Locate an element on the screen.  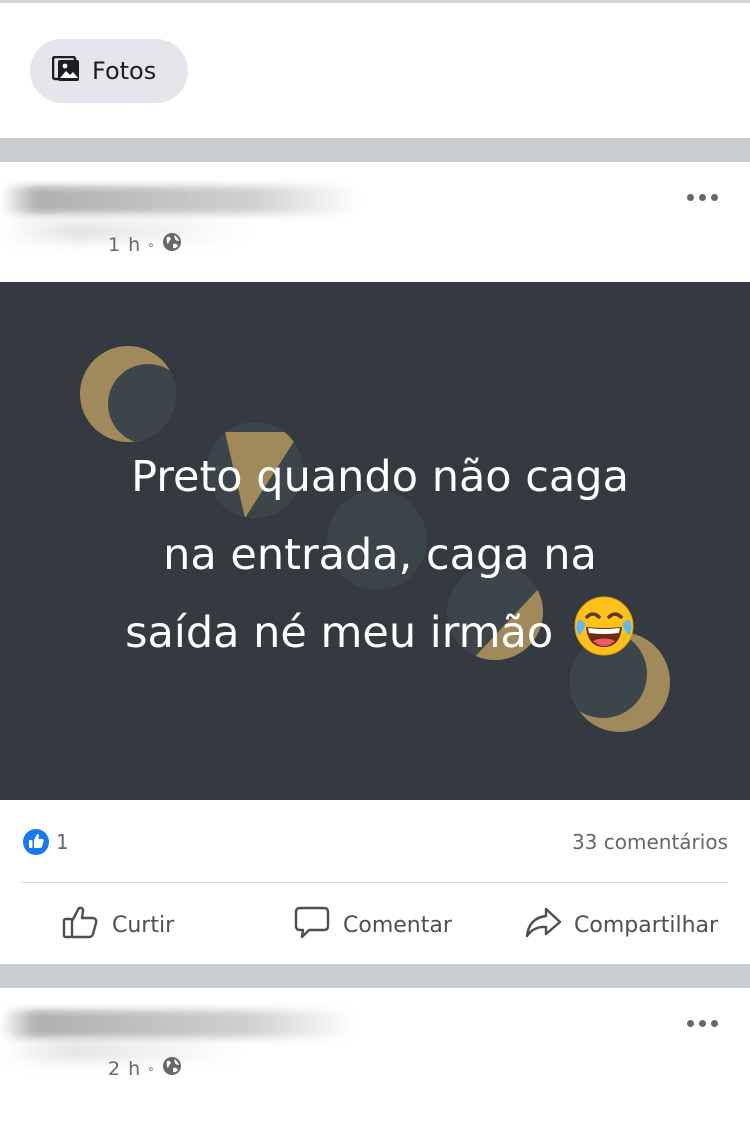
comment-icon is located at coordinates (312, 925).